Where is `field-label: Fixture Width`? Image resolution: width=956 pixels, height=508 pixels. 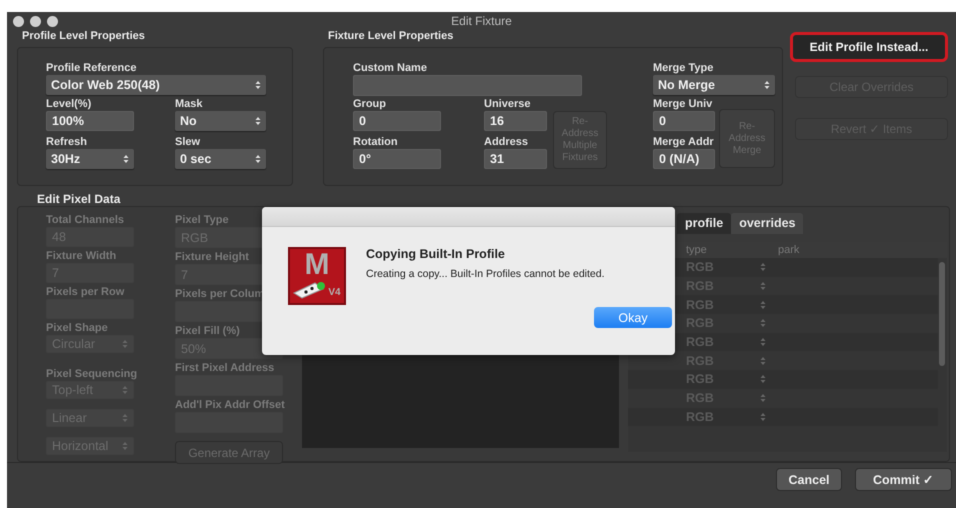 field-label: Fixture Width is located at coordinates (82, 256).